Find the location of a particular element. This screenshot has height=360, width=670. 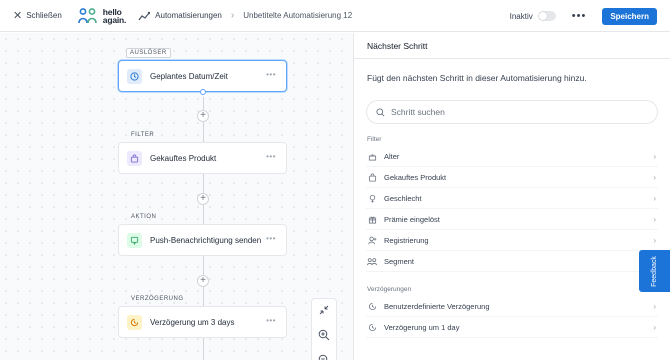

workflow-node-filter: Gekauftes Produkt ••• is located at coordinates (202, 158).